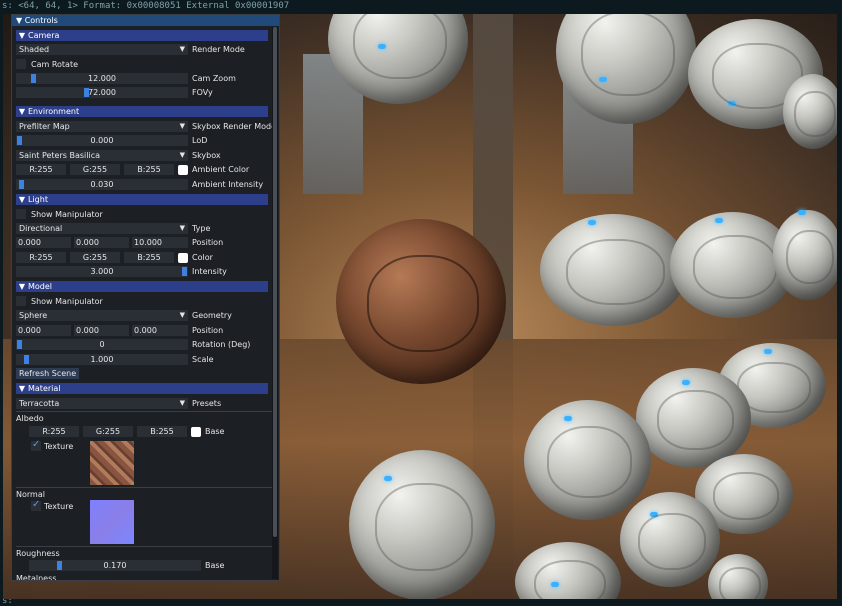  I want to click on rotation-slider: 0, so click(102, 344).